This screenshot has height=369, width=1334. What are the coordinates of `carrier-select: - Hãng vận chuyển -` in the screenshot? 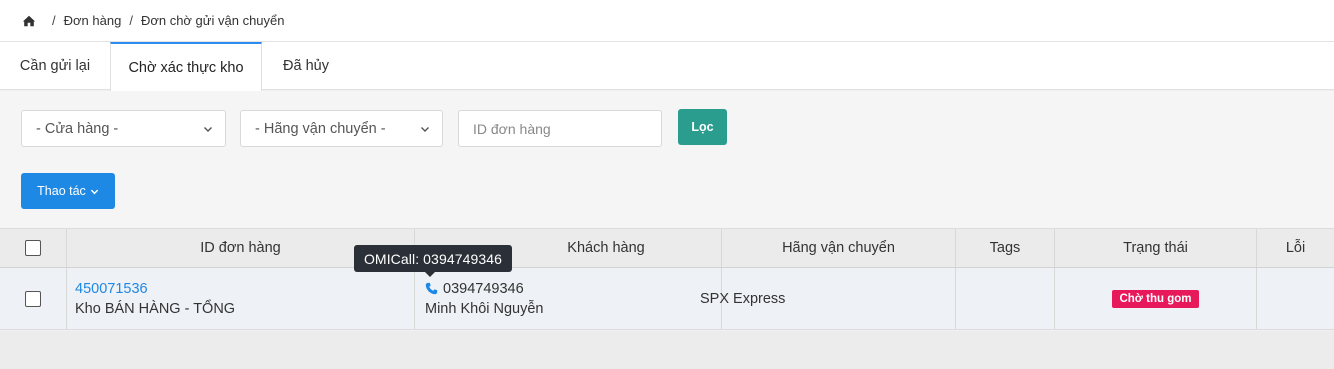 It's located at (341, 128).